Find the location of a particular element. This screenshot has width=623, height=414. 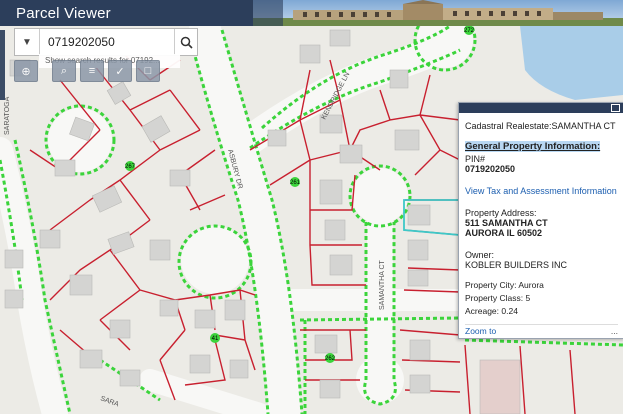

measure-icon: ✓ is located at coordinates (120, 71).